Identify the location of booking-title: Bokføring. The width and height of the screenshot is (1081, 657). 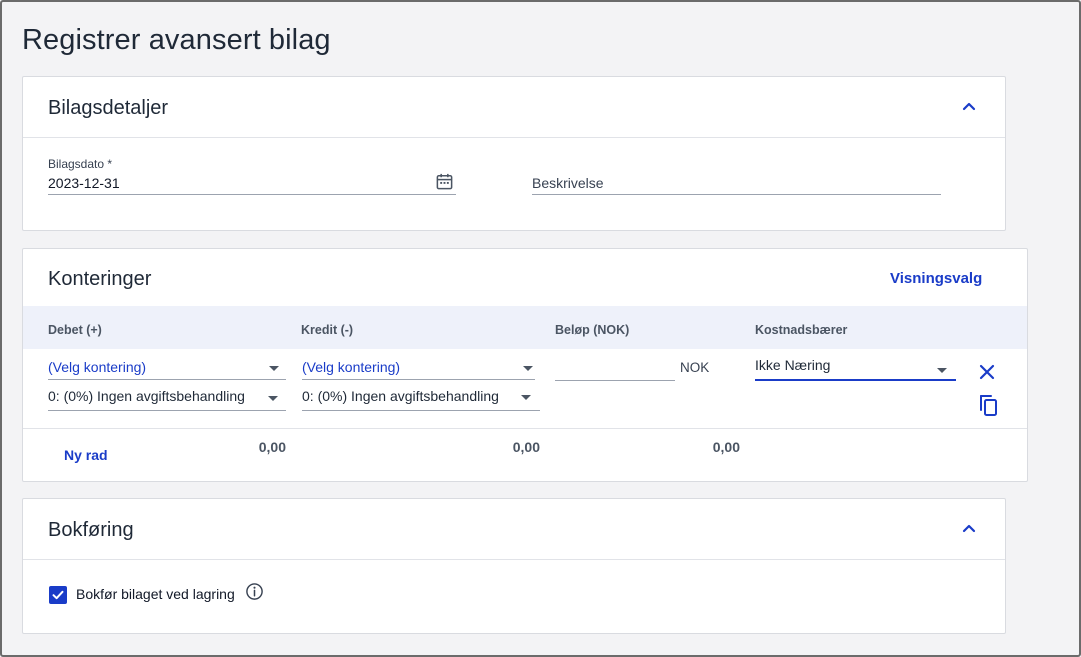
(91, 530).